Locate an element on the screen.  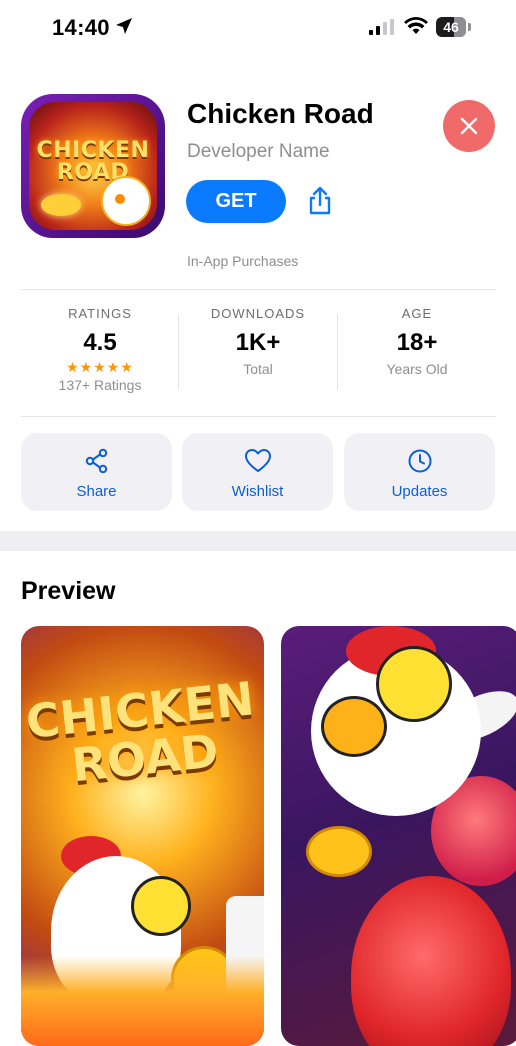
share-button: Share is located at coordinates (96, 472).